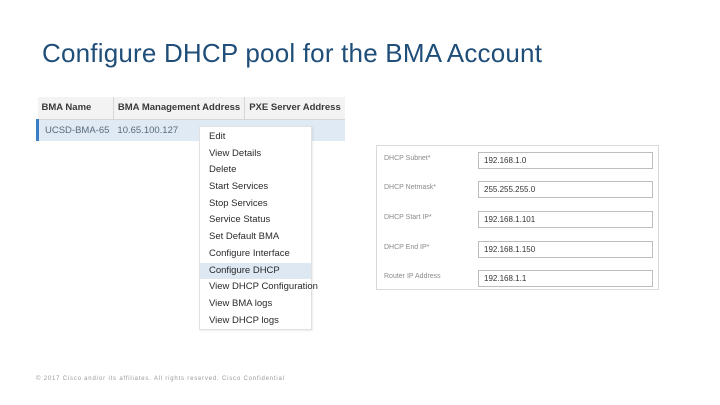 Image resolution: width=720 pixels, height=405 pixels. I want to click on dhcp-netmask-row: DHCP Netmask*, so click(517, 189).